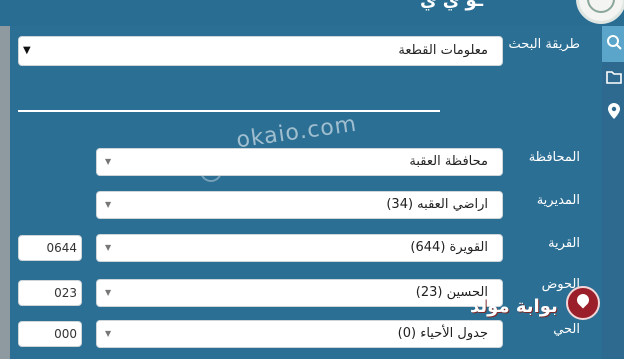 The image size is (624, 359). I want to click on directorate-value: اراضي العقبه (34), so click(437, 204).